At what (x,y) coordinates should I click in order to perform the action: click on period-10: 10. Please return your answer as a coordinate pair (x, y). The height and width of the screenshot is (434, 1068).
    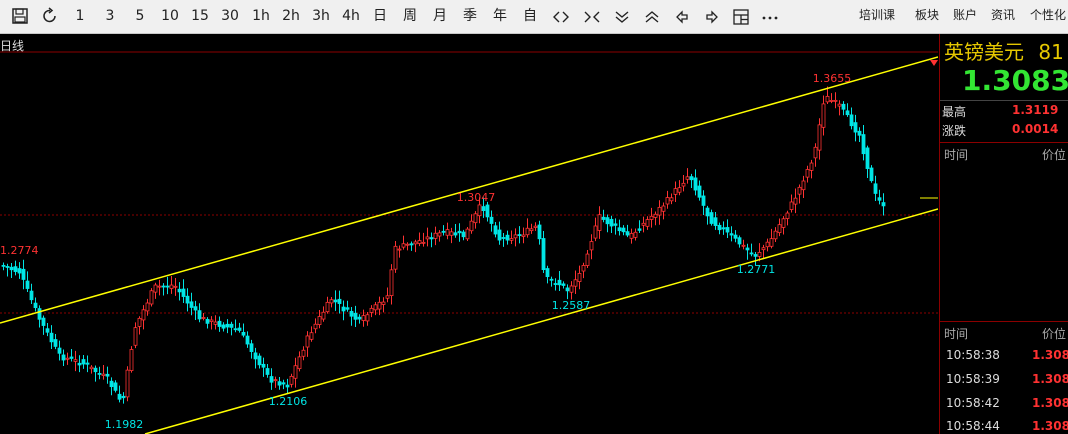
    Looking at the image, I should click on (170, 16).